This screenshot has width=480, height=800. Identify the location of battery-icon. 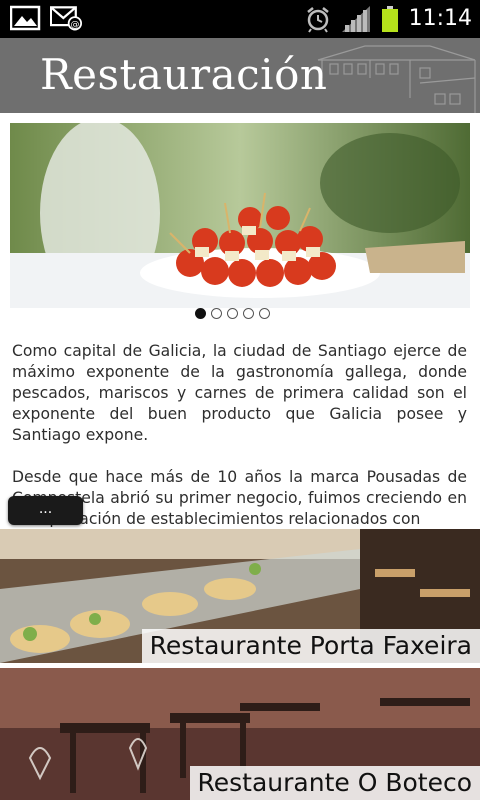
(389, 19).